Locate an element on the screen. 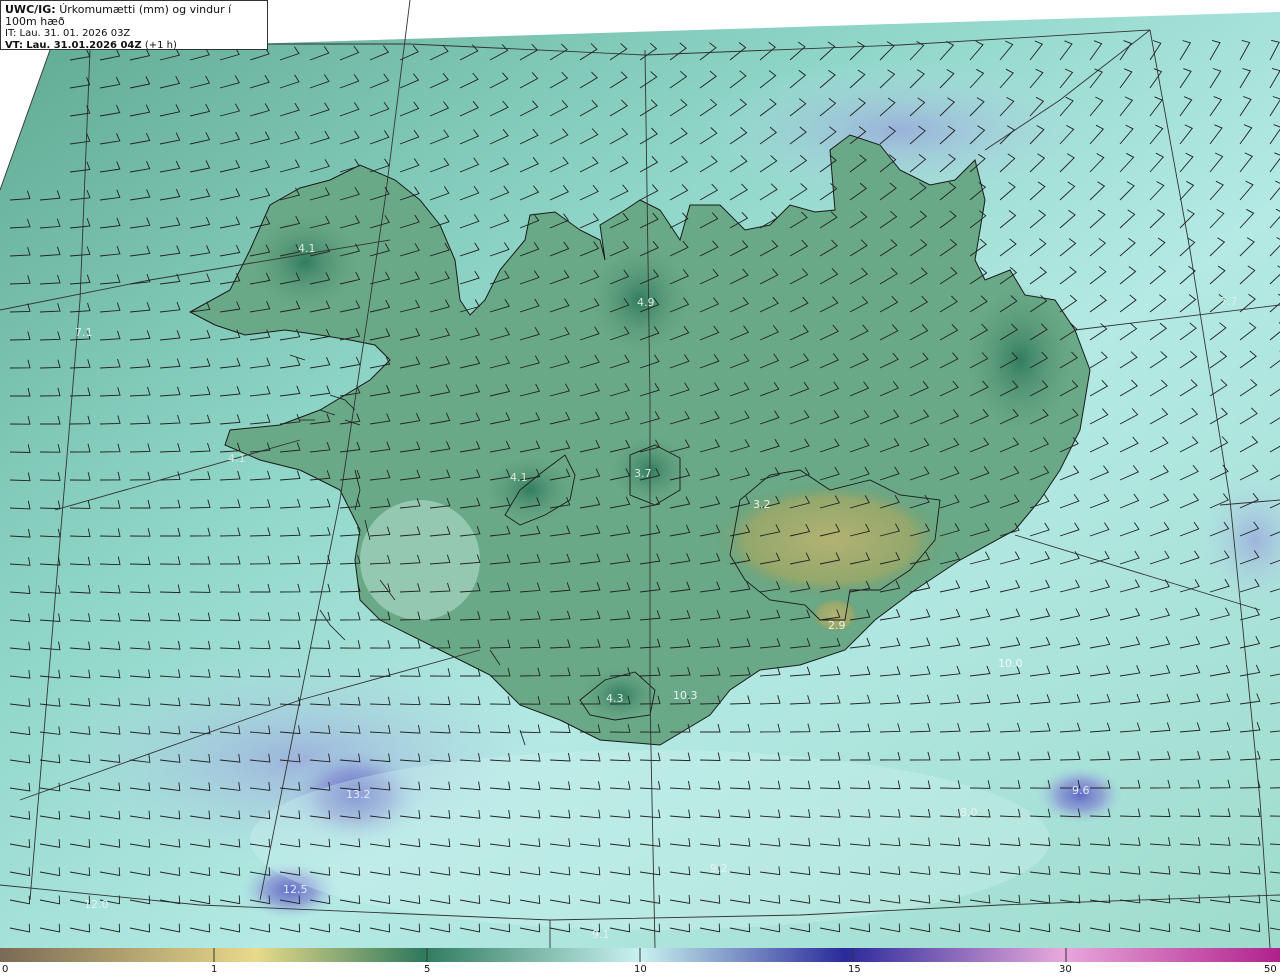 Image resolution: width=1280 pixels, height=978 pixels. colorbar-tick-label: 0 is located at coordinates (5, 969).